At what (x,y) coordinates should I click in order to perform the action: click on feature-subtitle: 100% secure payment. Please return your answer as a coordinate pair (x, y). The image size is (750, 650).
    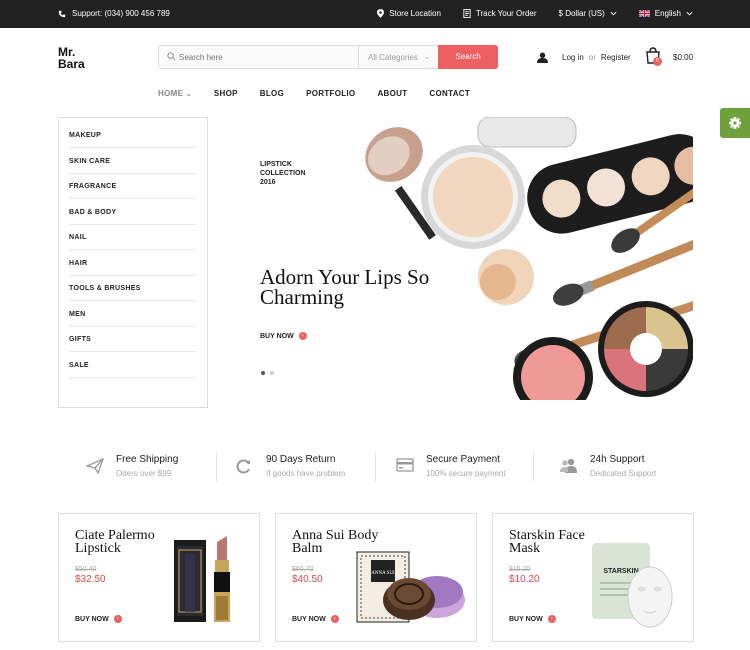
    Looking at the image, I should click on (466, 473).